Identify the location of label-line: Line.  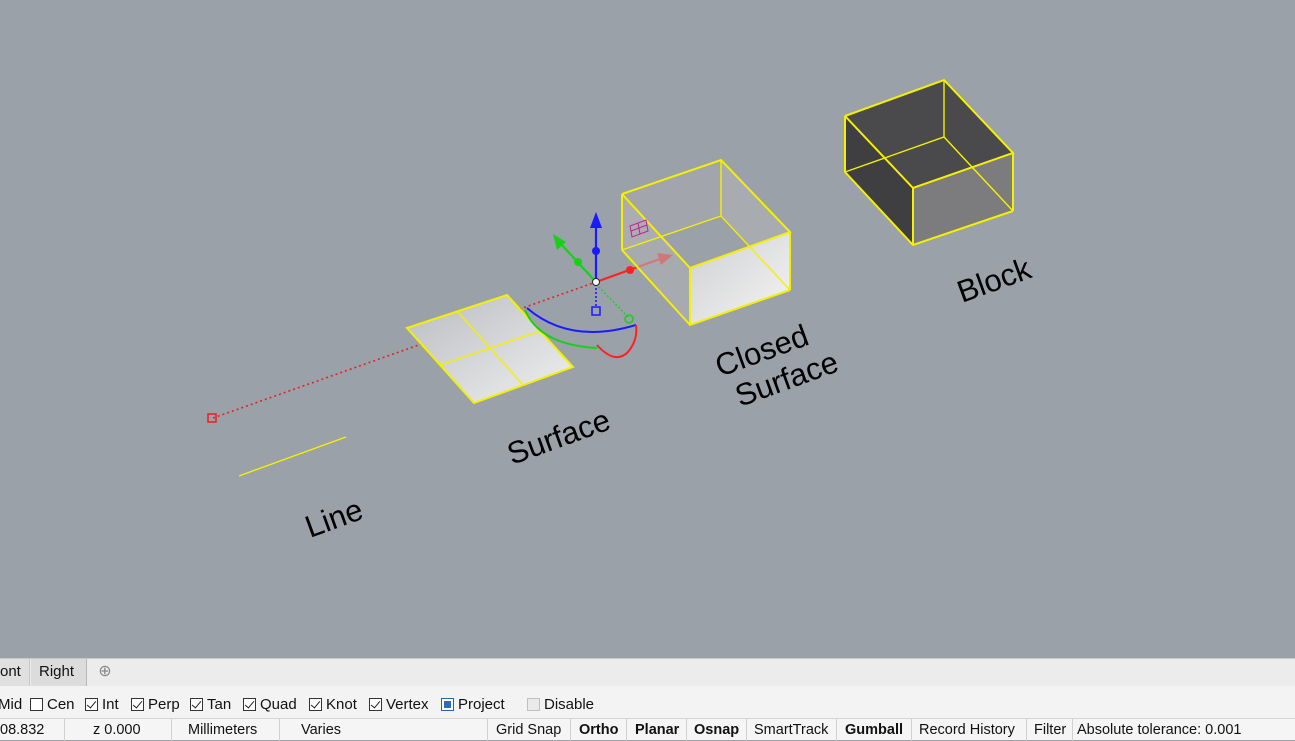
(333, 518).